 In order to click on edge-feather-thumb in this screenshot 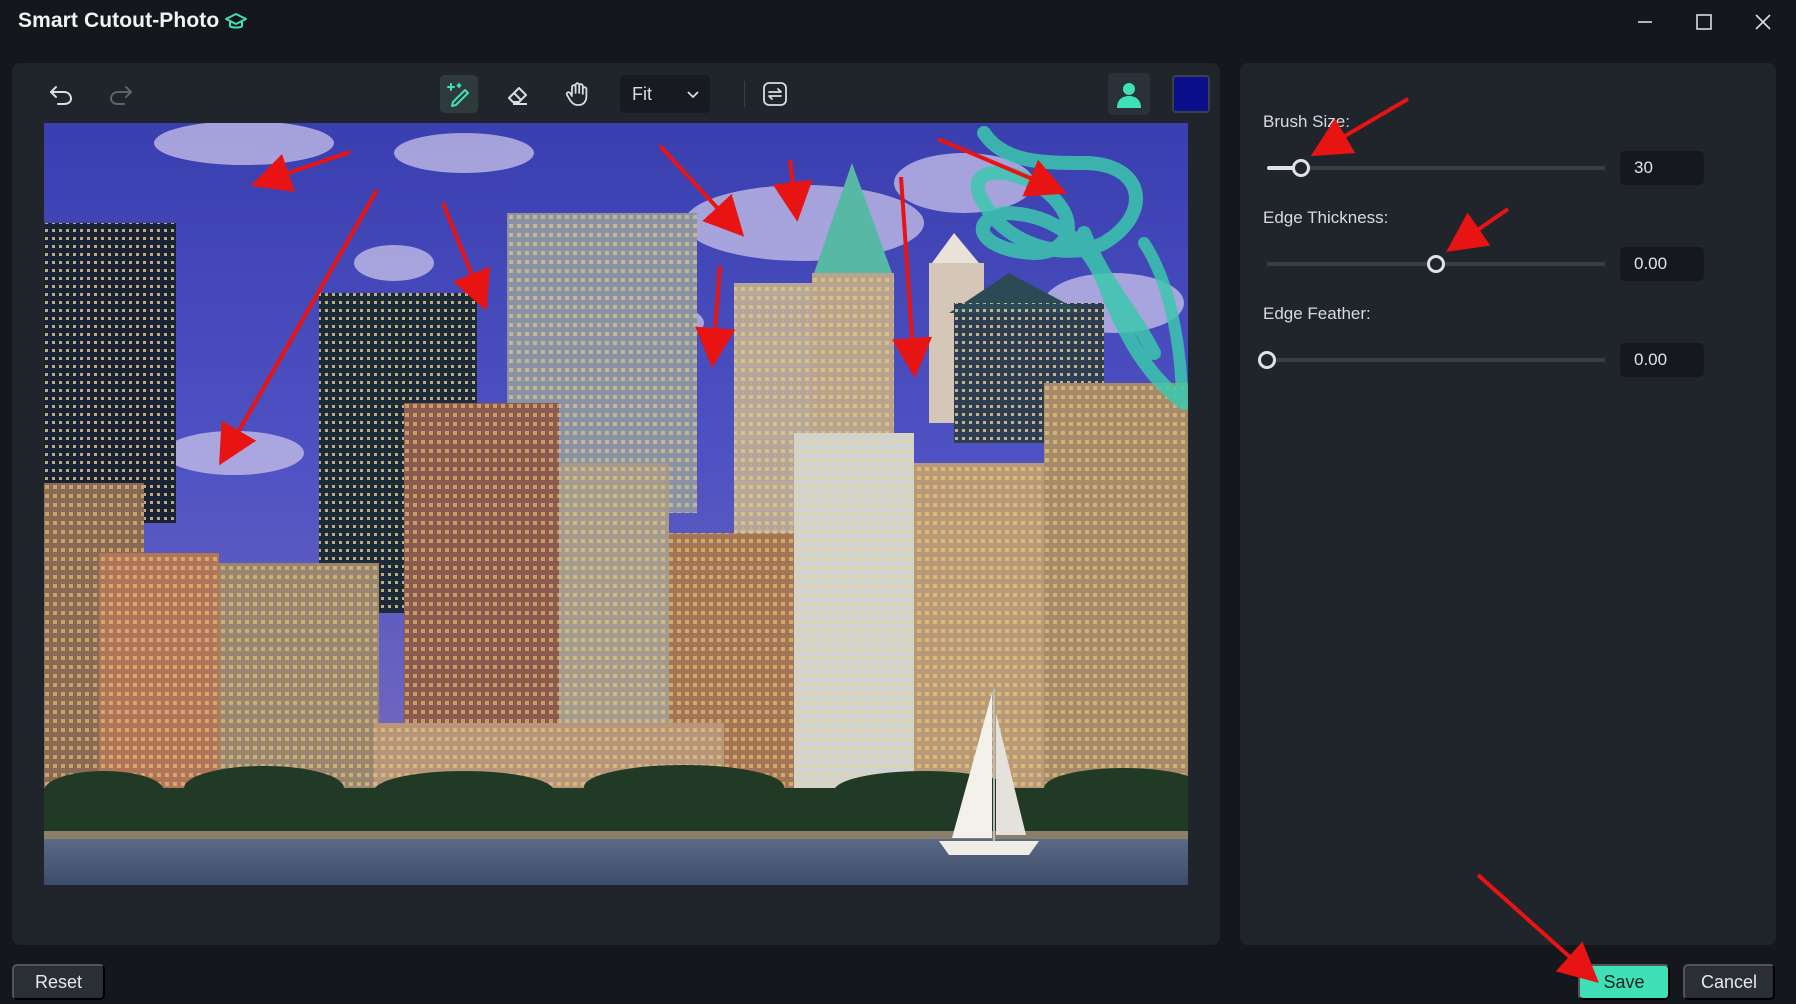, I will do `click(1267, 360)`.